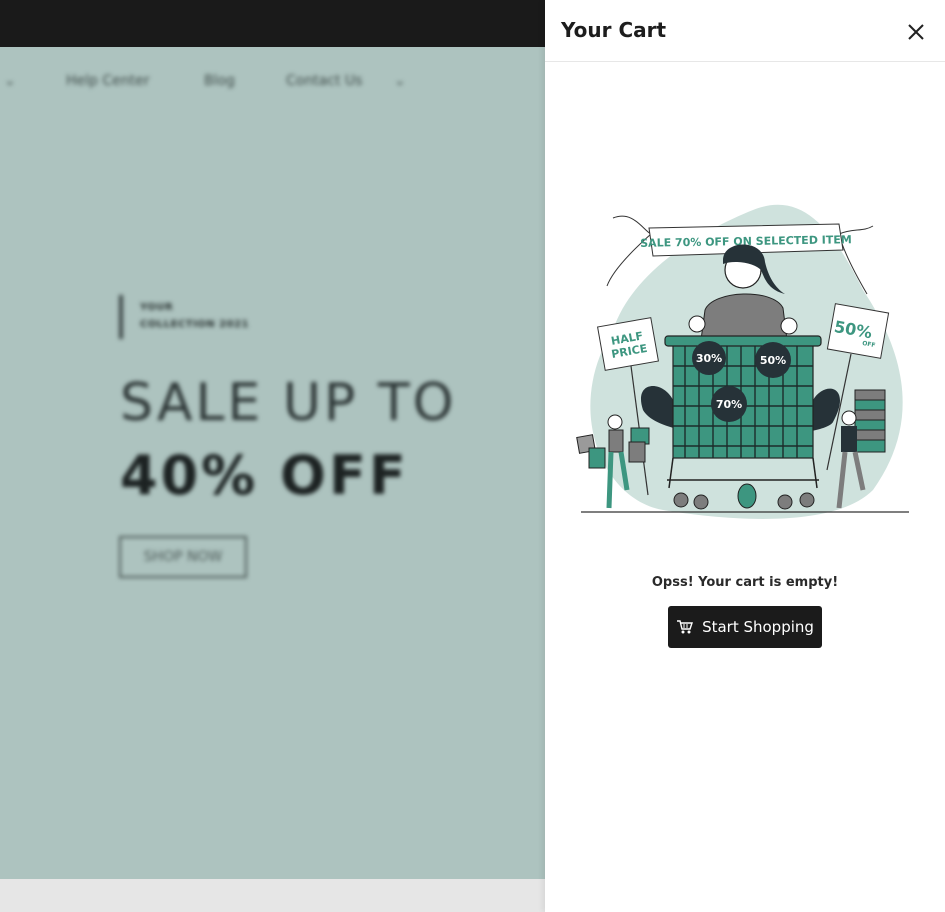 The image size is (945, 912). I want to click on empty-cart-message: Opss! Your cart is empty!, so click(745, 582).